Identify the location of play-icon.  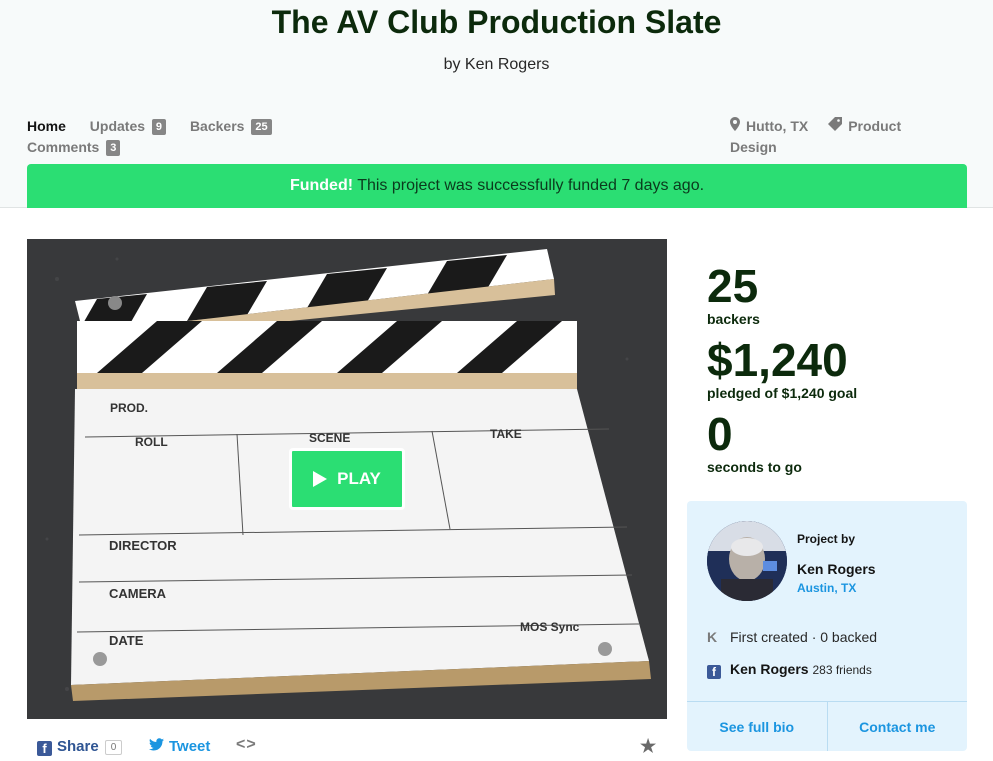
(320, 479).